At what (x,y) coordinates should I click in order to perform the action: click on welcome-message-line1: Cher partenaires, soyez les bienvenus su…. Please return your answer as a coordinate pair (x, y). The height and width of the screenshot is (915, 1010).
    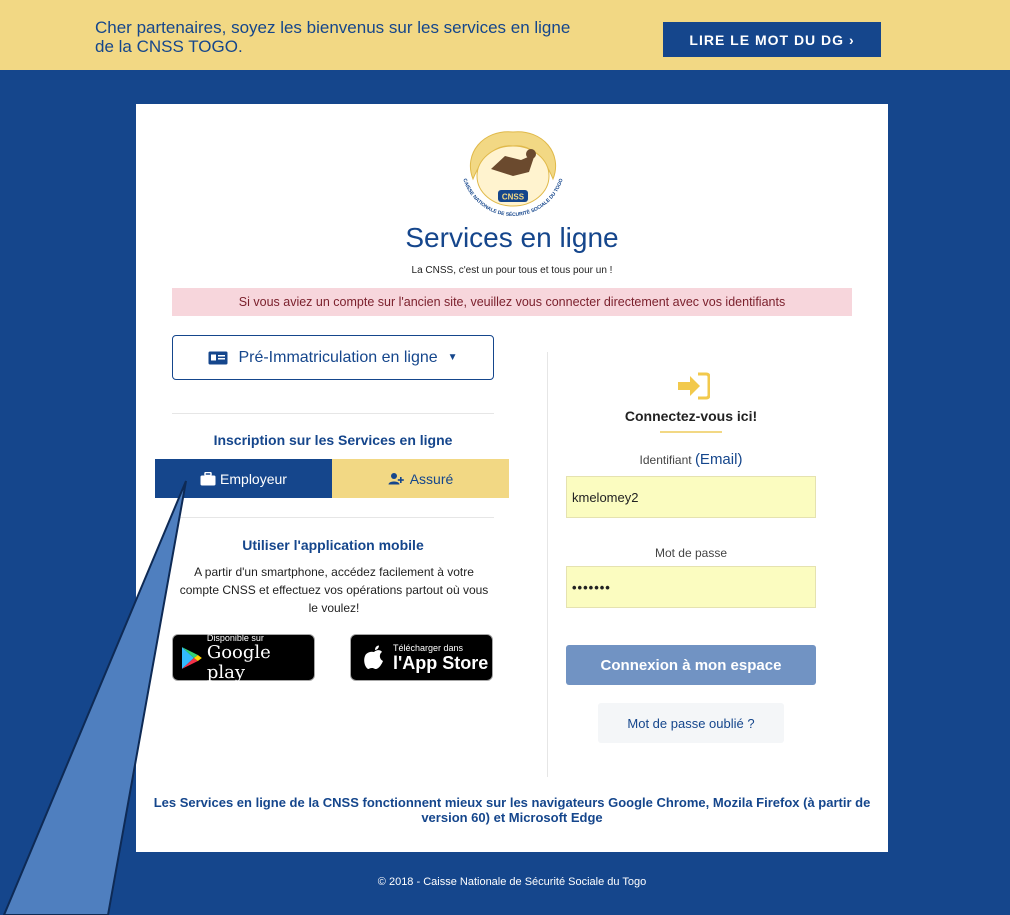
    Looking at the image, I should click on (333, 27).